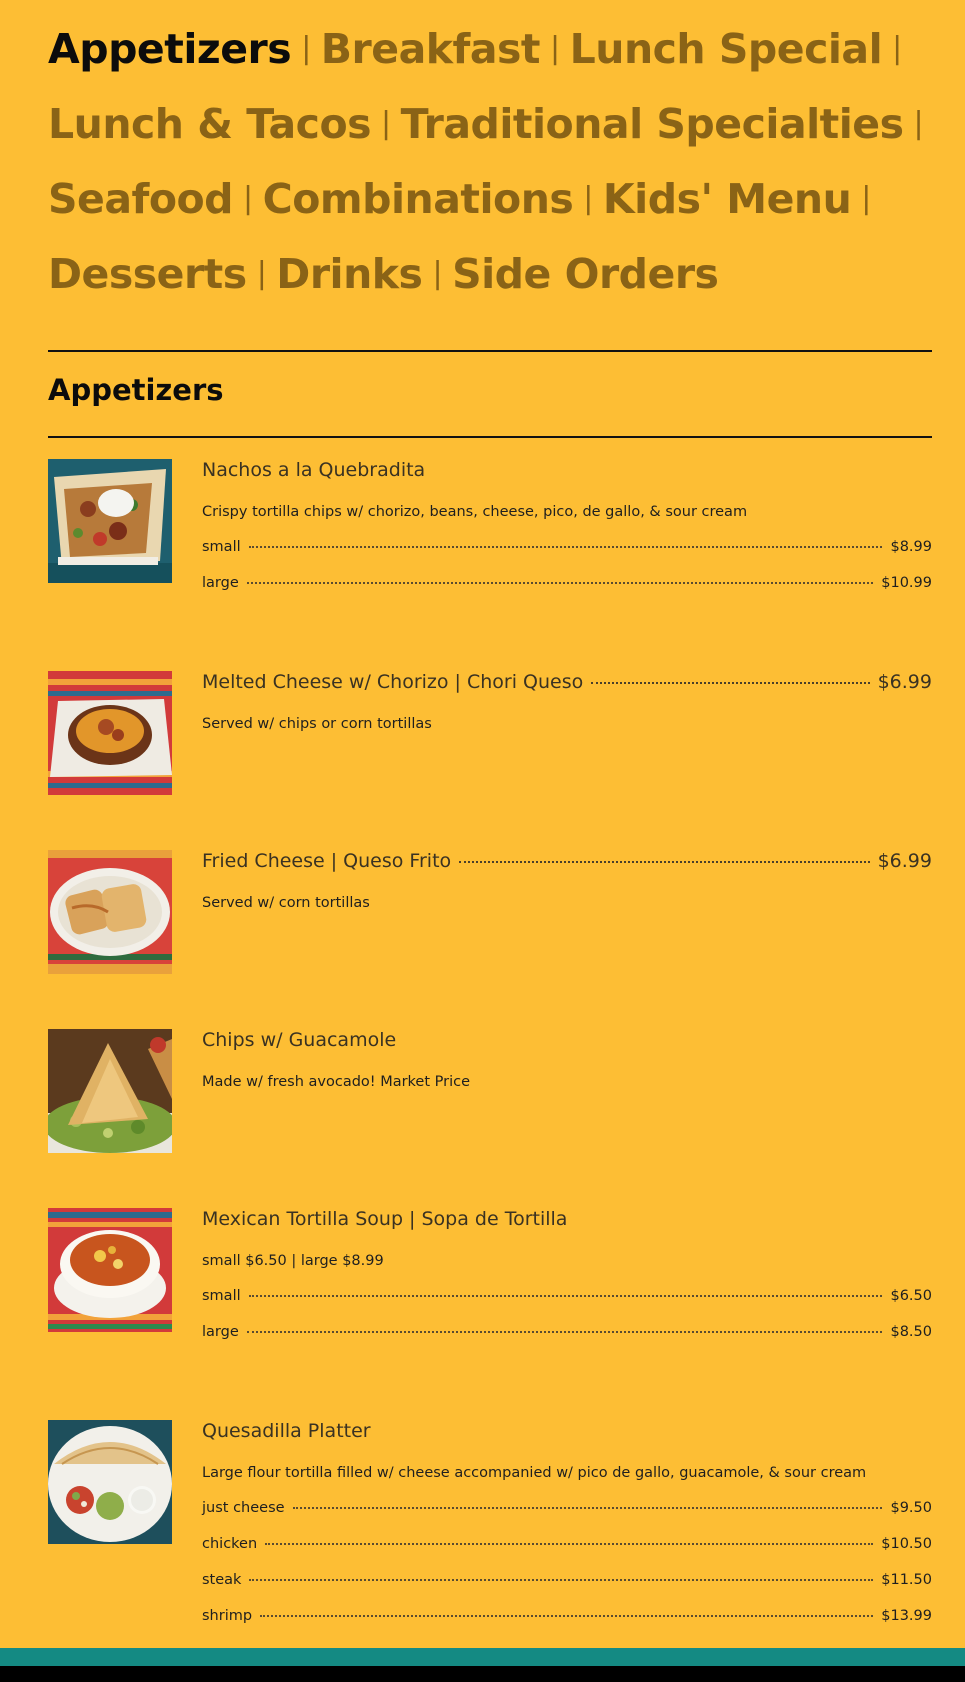  What do you see at coordinates (110, 521) in the screenshot?
I see `nachos-photo` at bounding box center [110, 521].